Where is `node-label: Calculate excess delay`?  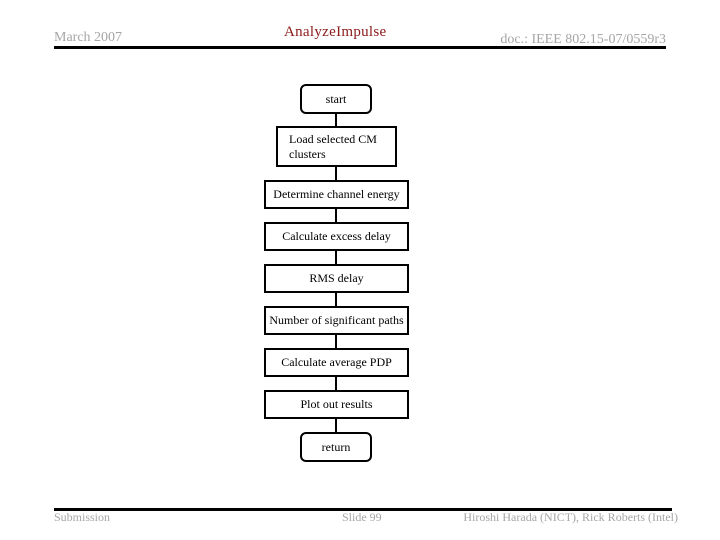 node-label: Calculate excess delay is located at coordinates (336, 236).